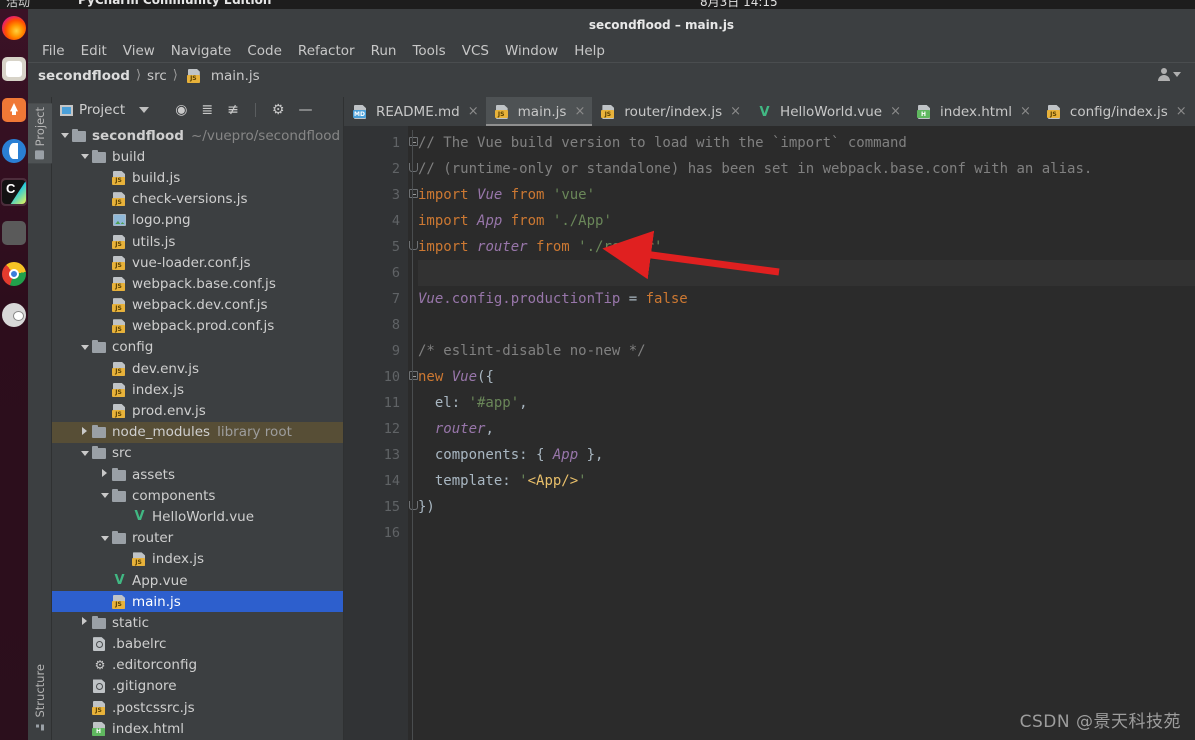 The height and width of the screenshot is (740, 1195). What do you see at coordinates (806, 299) in the screenshot?
I see `code-line: Vue.config.productionTip = false` at bounding box center [806, 299].